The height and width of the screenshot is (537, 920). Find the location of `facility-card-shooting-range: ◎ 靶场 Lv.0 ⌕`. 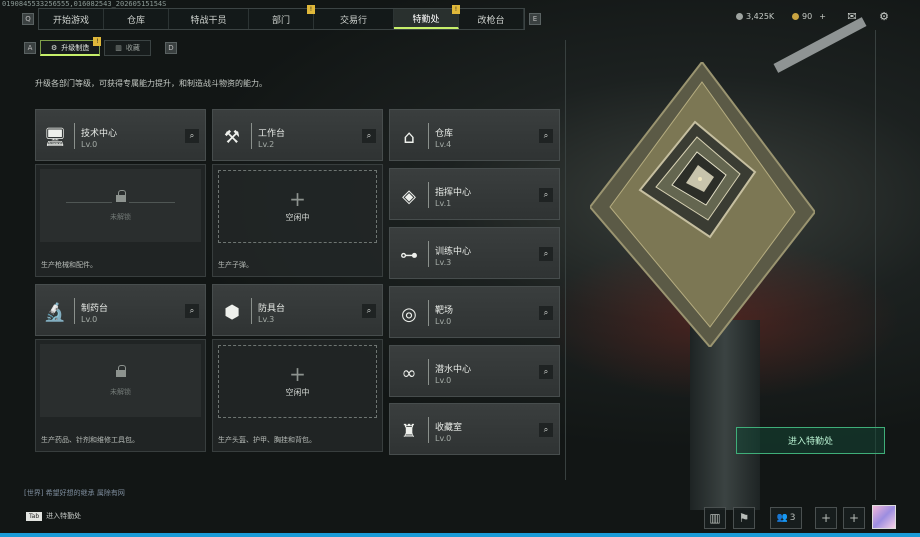

facility-card-shooting-range: ◎ 靶场 Lv.0 ⌕ is located at coordinates (474, 312).